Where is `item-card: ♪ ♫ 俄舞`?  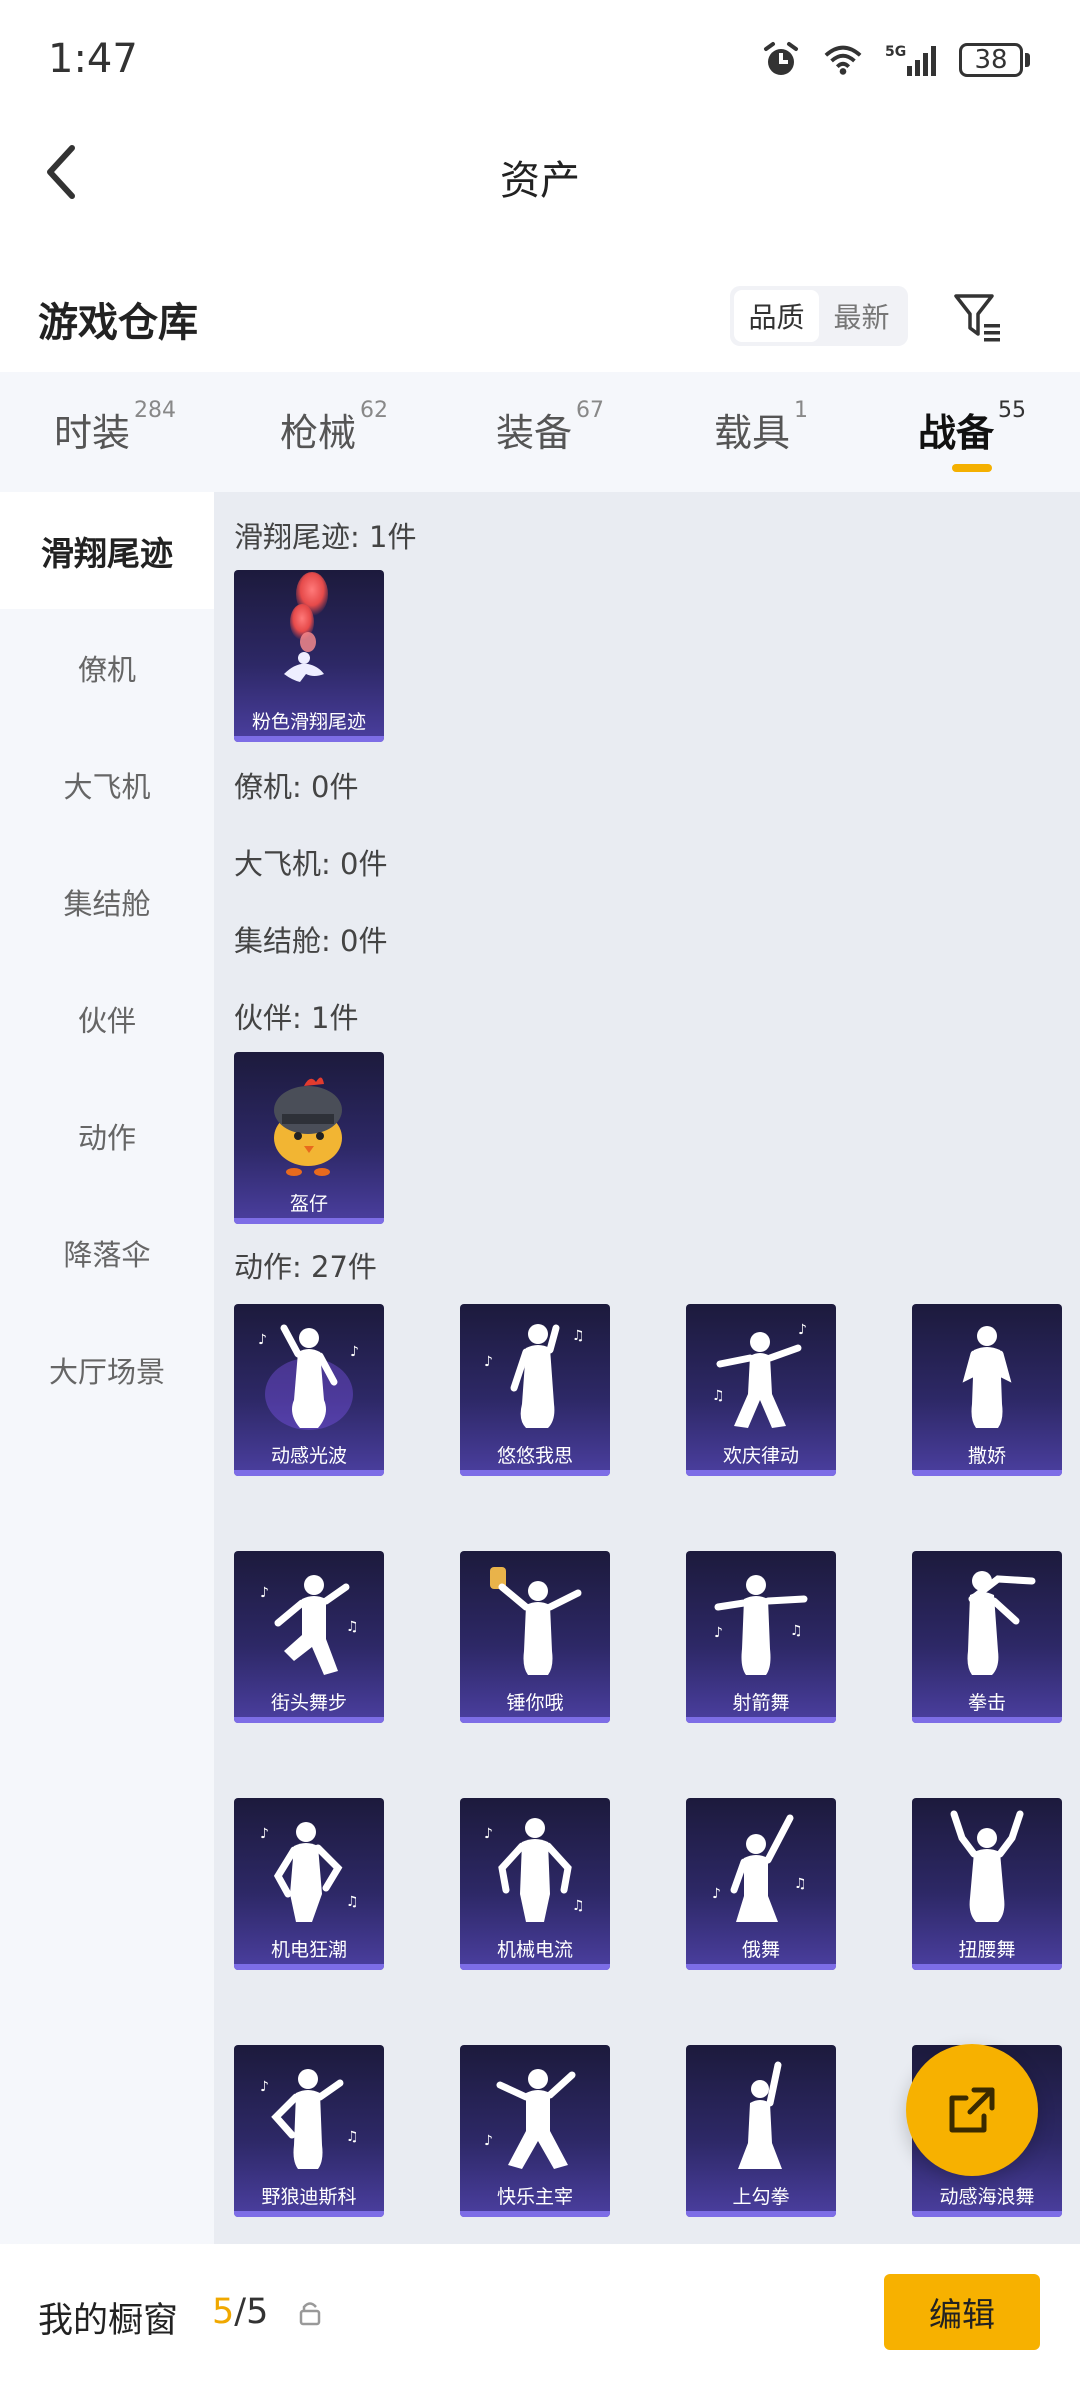
item-card: ♪ ♫ 俄舞 is located at coordinates (761, 1884).